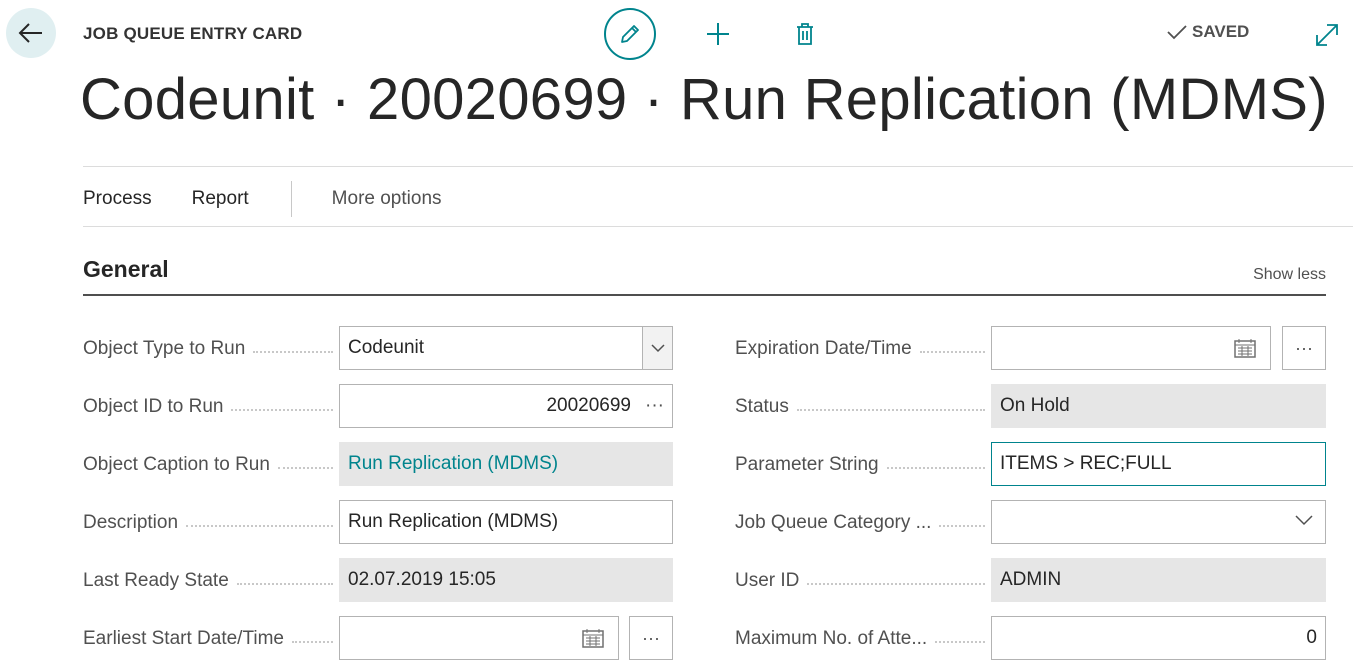 The height and width of the screenshot is (660, 1353). I want to click on section-title: General, so click(126, 269).